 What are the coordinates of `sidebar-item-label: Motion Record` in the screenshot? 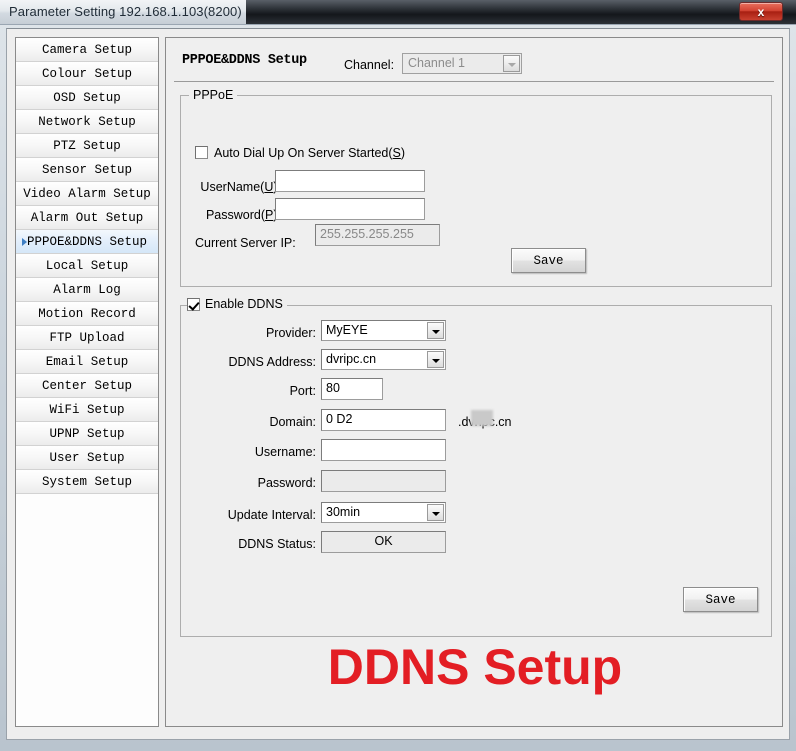 It's located at (87, 314).